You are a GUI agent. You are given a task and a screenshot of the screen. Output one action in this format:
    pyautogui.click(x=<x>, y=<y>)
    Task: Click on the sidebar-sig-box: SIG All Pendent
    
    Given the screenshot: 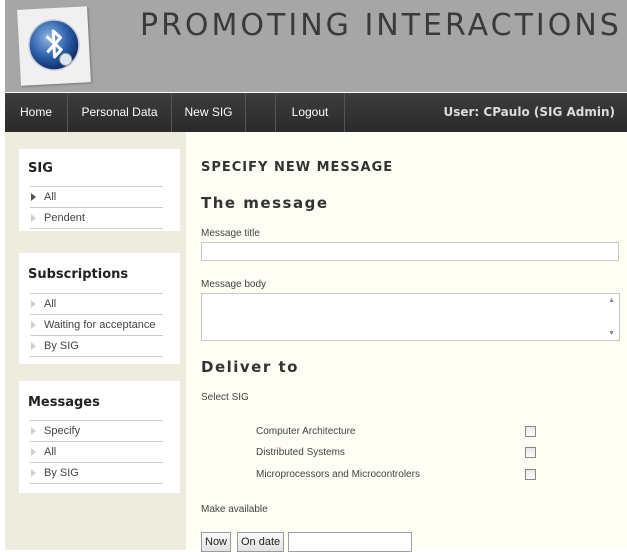 What is the action you would take?
    pyautogui.click(x=99, y=190)
    